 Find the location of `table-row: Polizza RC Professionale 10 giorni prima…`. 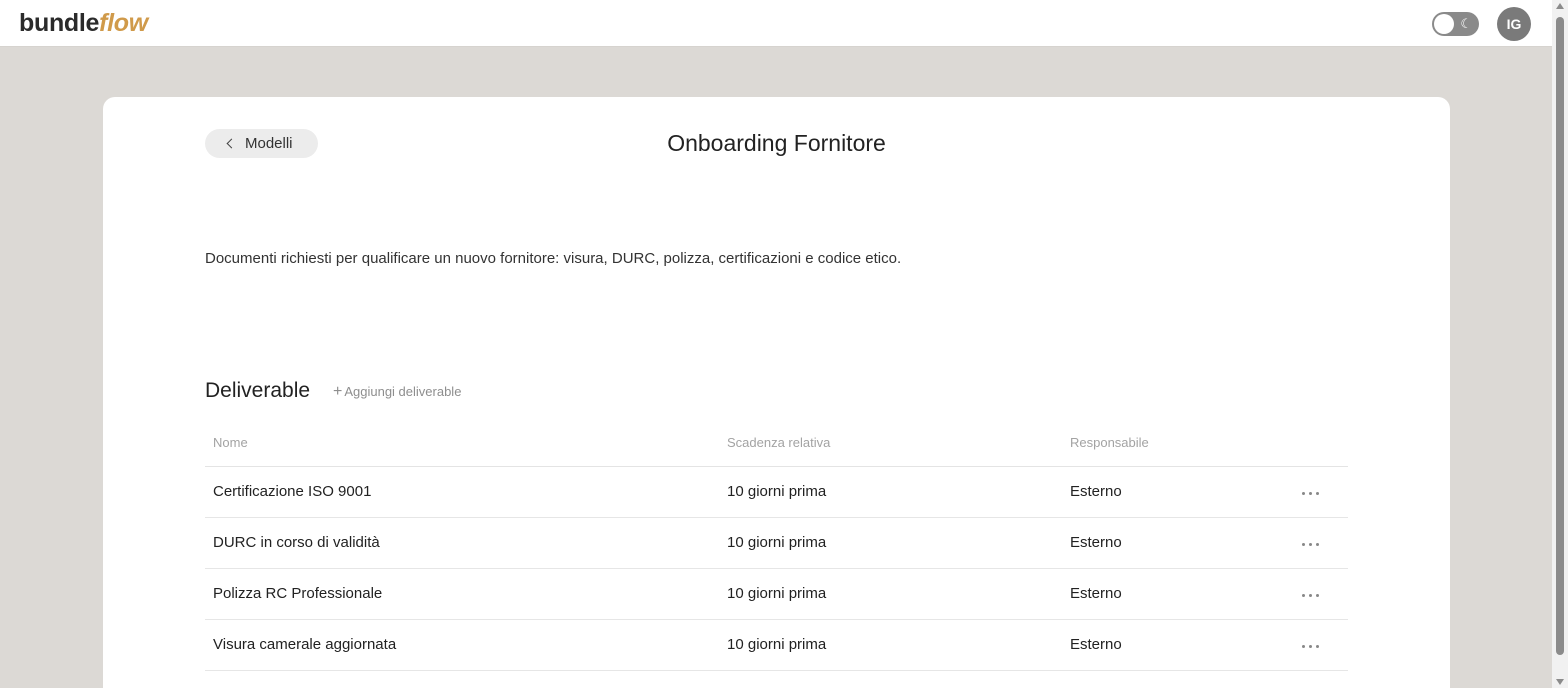

table-row: Polizza RC Professionale 10 giorni prima… is located at coordinates (776, 594).